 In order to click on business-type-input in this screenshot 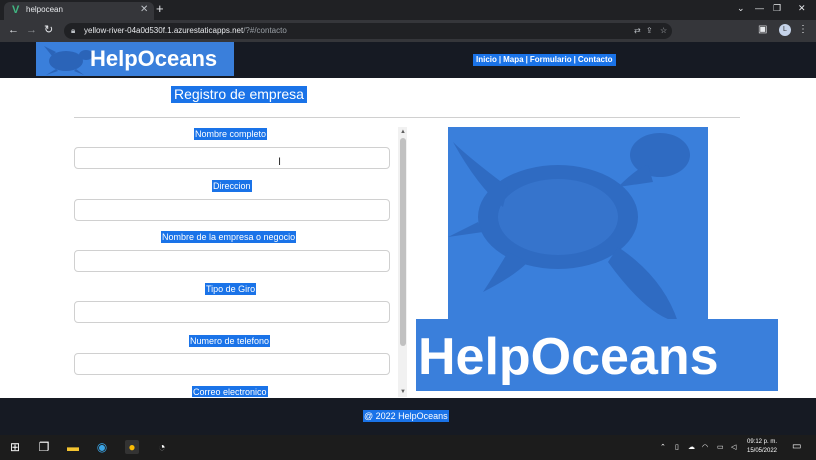, I will do `click(232, 312)`.